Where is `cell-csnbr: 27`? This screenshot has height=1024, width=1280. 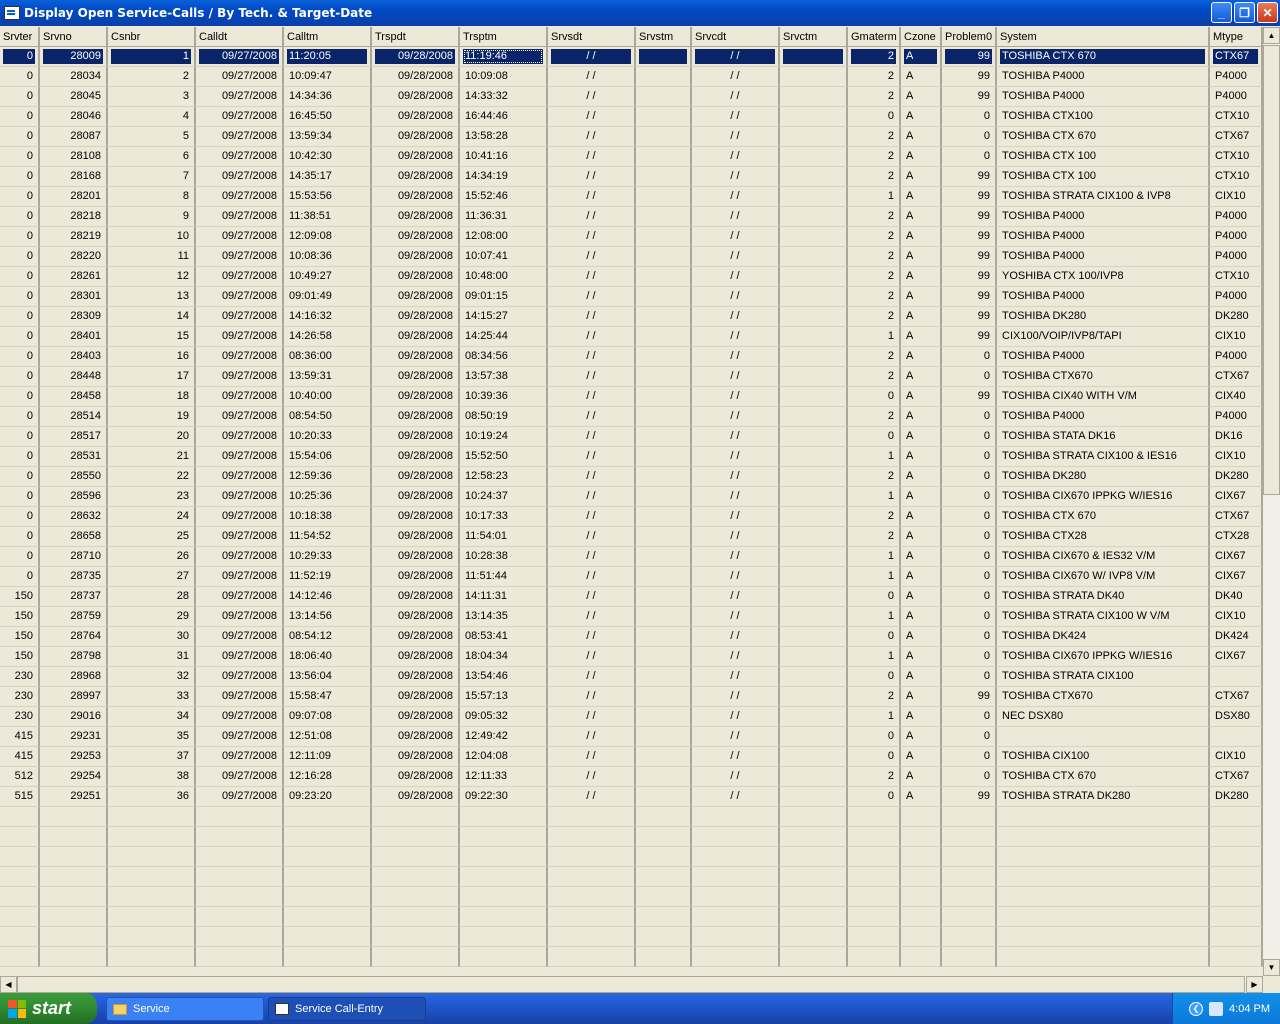 cell-csnbr: 27 is located at coordinates (152, 577).